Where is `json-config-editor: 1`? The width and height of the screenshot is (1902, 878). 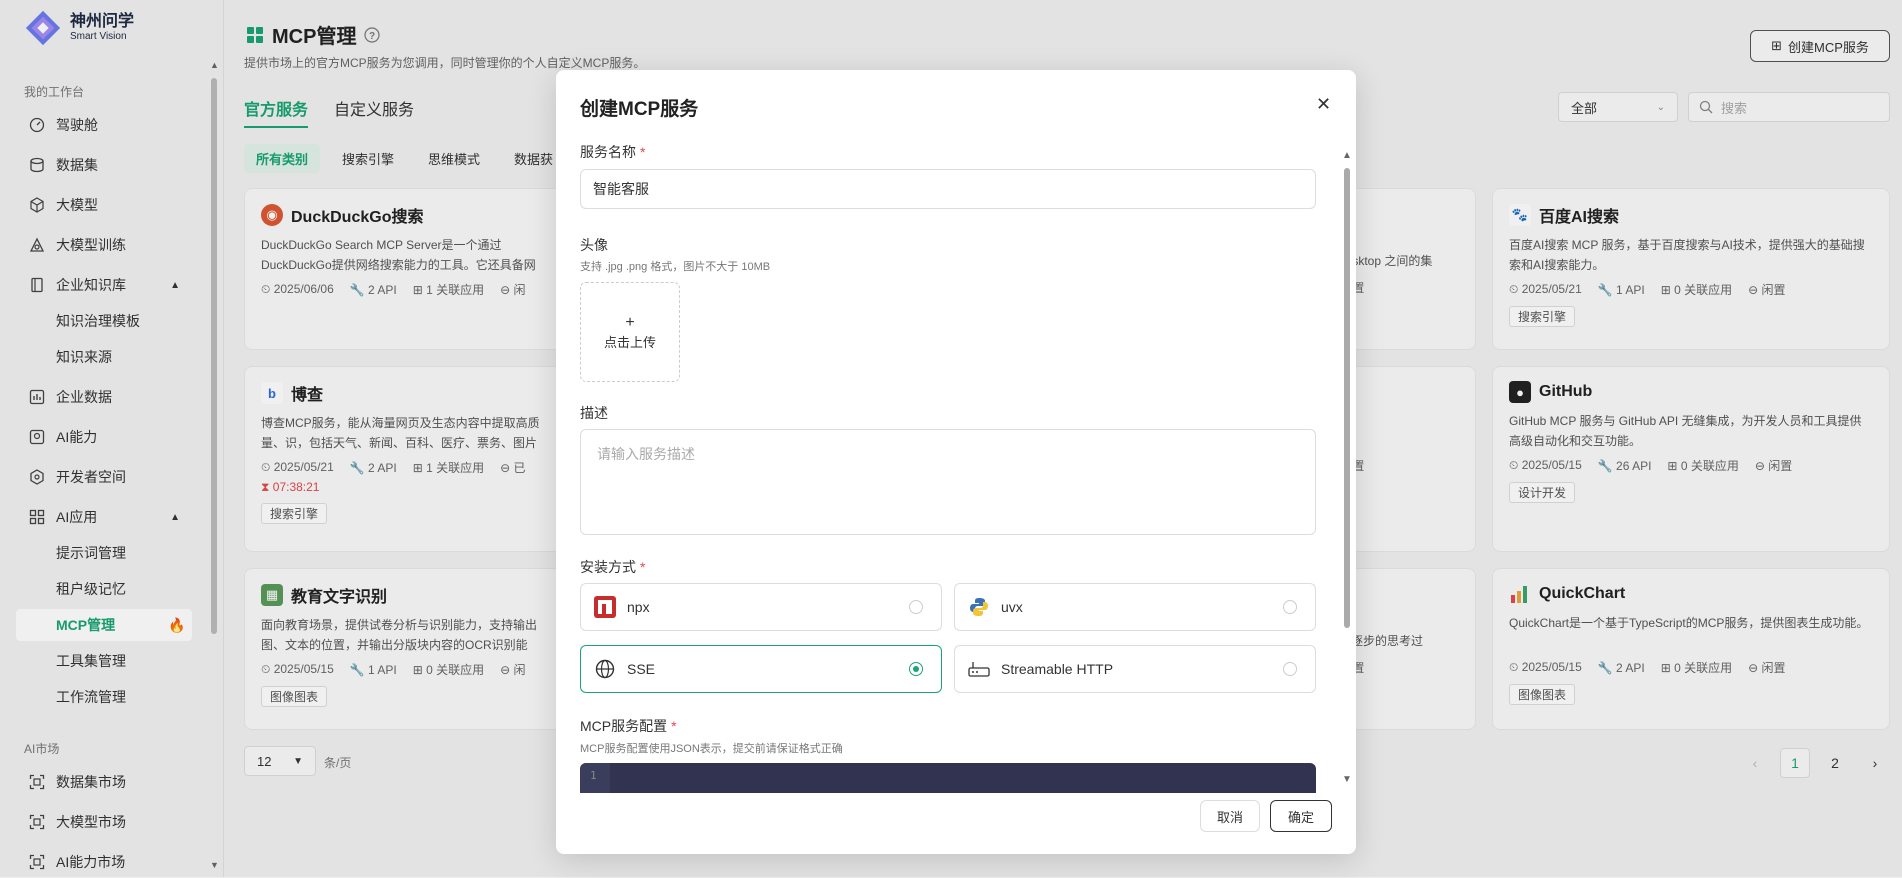 json-config-editor: 1 is located at coordinates (948, 778).